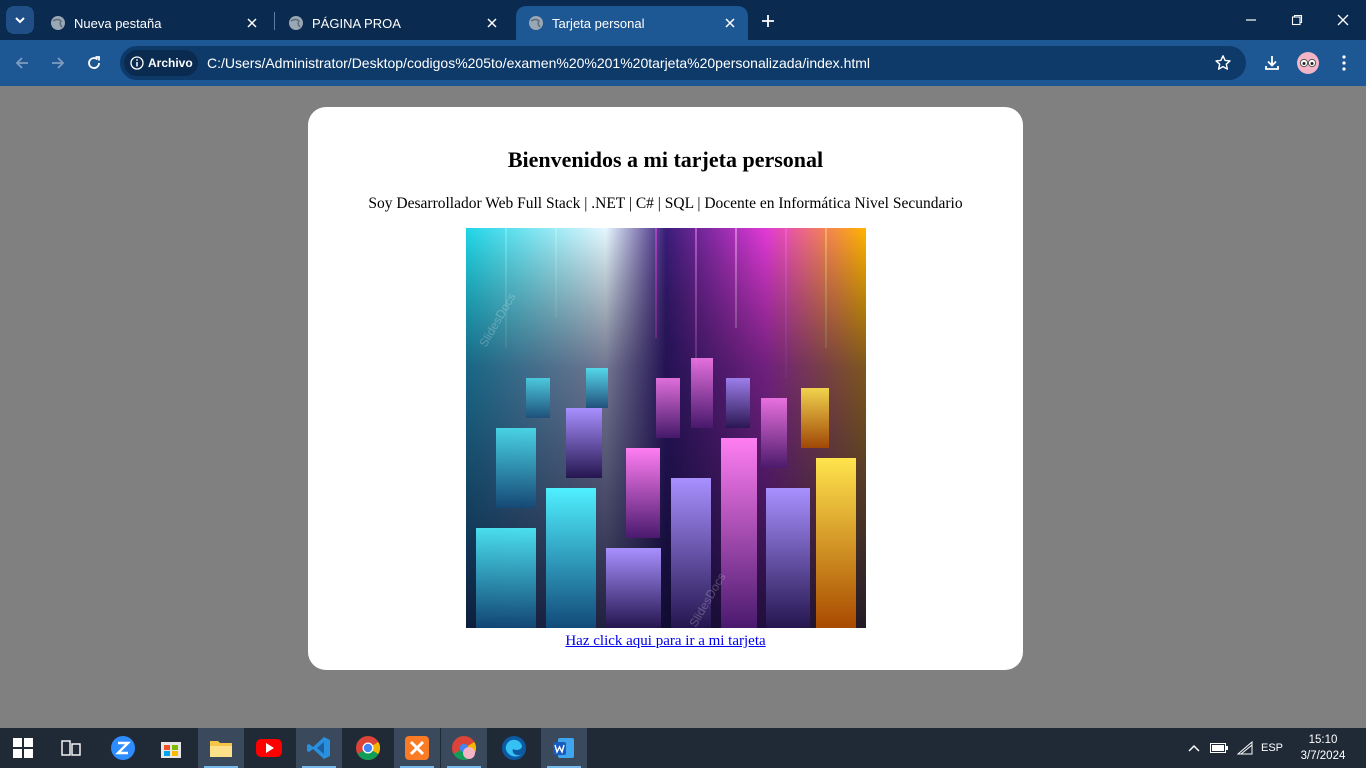  I want to click on reload-icon, so click(94, 62).